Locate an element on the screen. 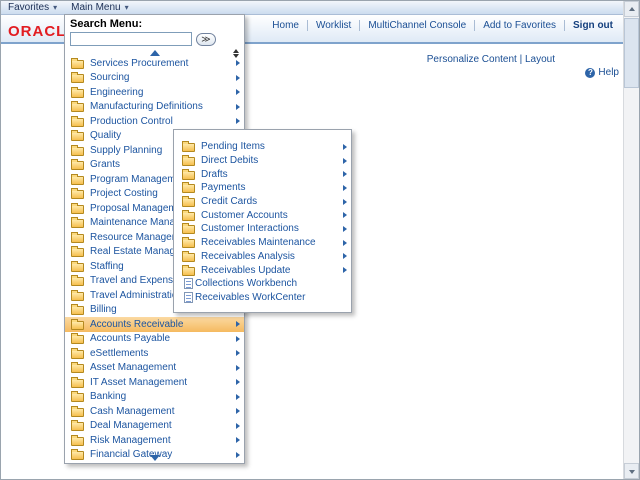 The height and width of the screenshot is (480, 640). scrollbar-up-button is located at coordinates (631, 9).